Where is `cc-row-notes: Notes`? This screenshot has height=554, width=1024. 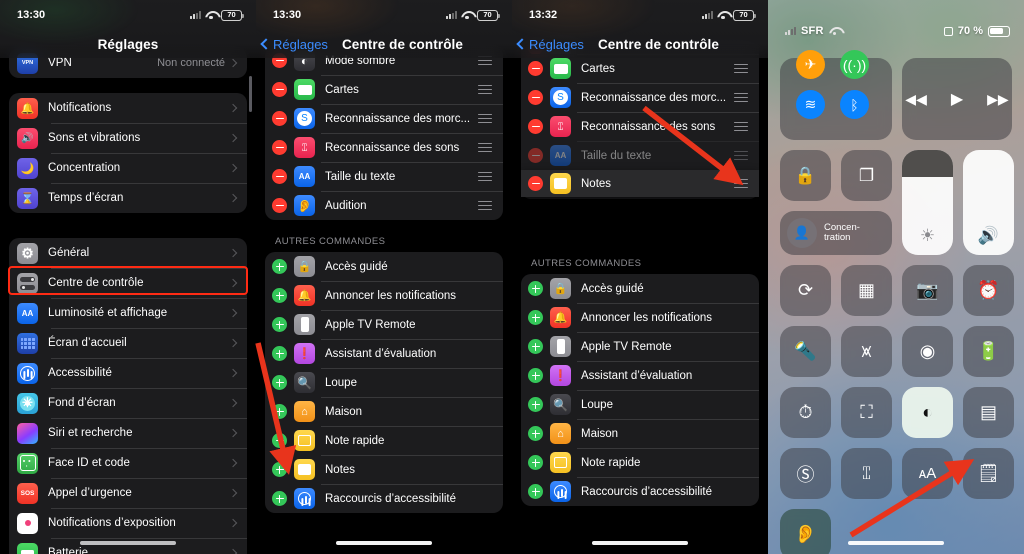
cc-row-notes: Notes is located at coordinates (384, 469).